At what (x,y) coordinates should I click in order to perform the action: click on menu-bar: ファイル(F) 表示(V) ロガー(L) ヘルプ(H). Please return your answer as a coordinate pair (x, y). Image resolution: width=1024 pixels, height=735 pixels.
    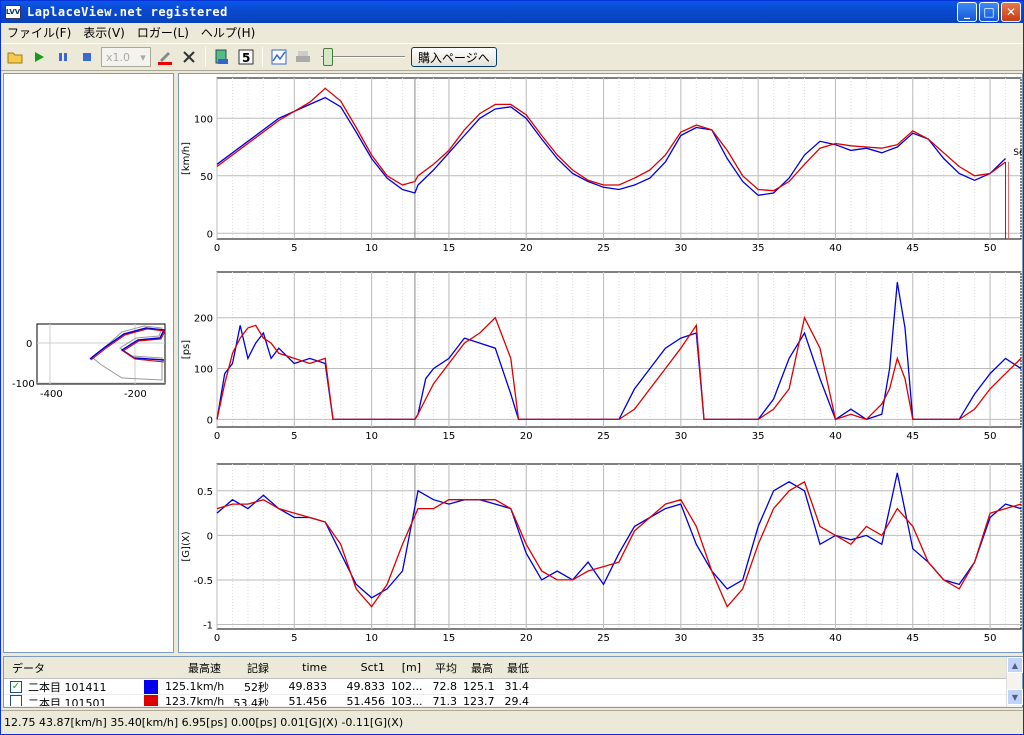
    Looking at the image, I should click on (512, 32).